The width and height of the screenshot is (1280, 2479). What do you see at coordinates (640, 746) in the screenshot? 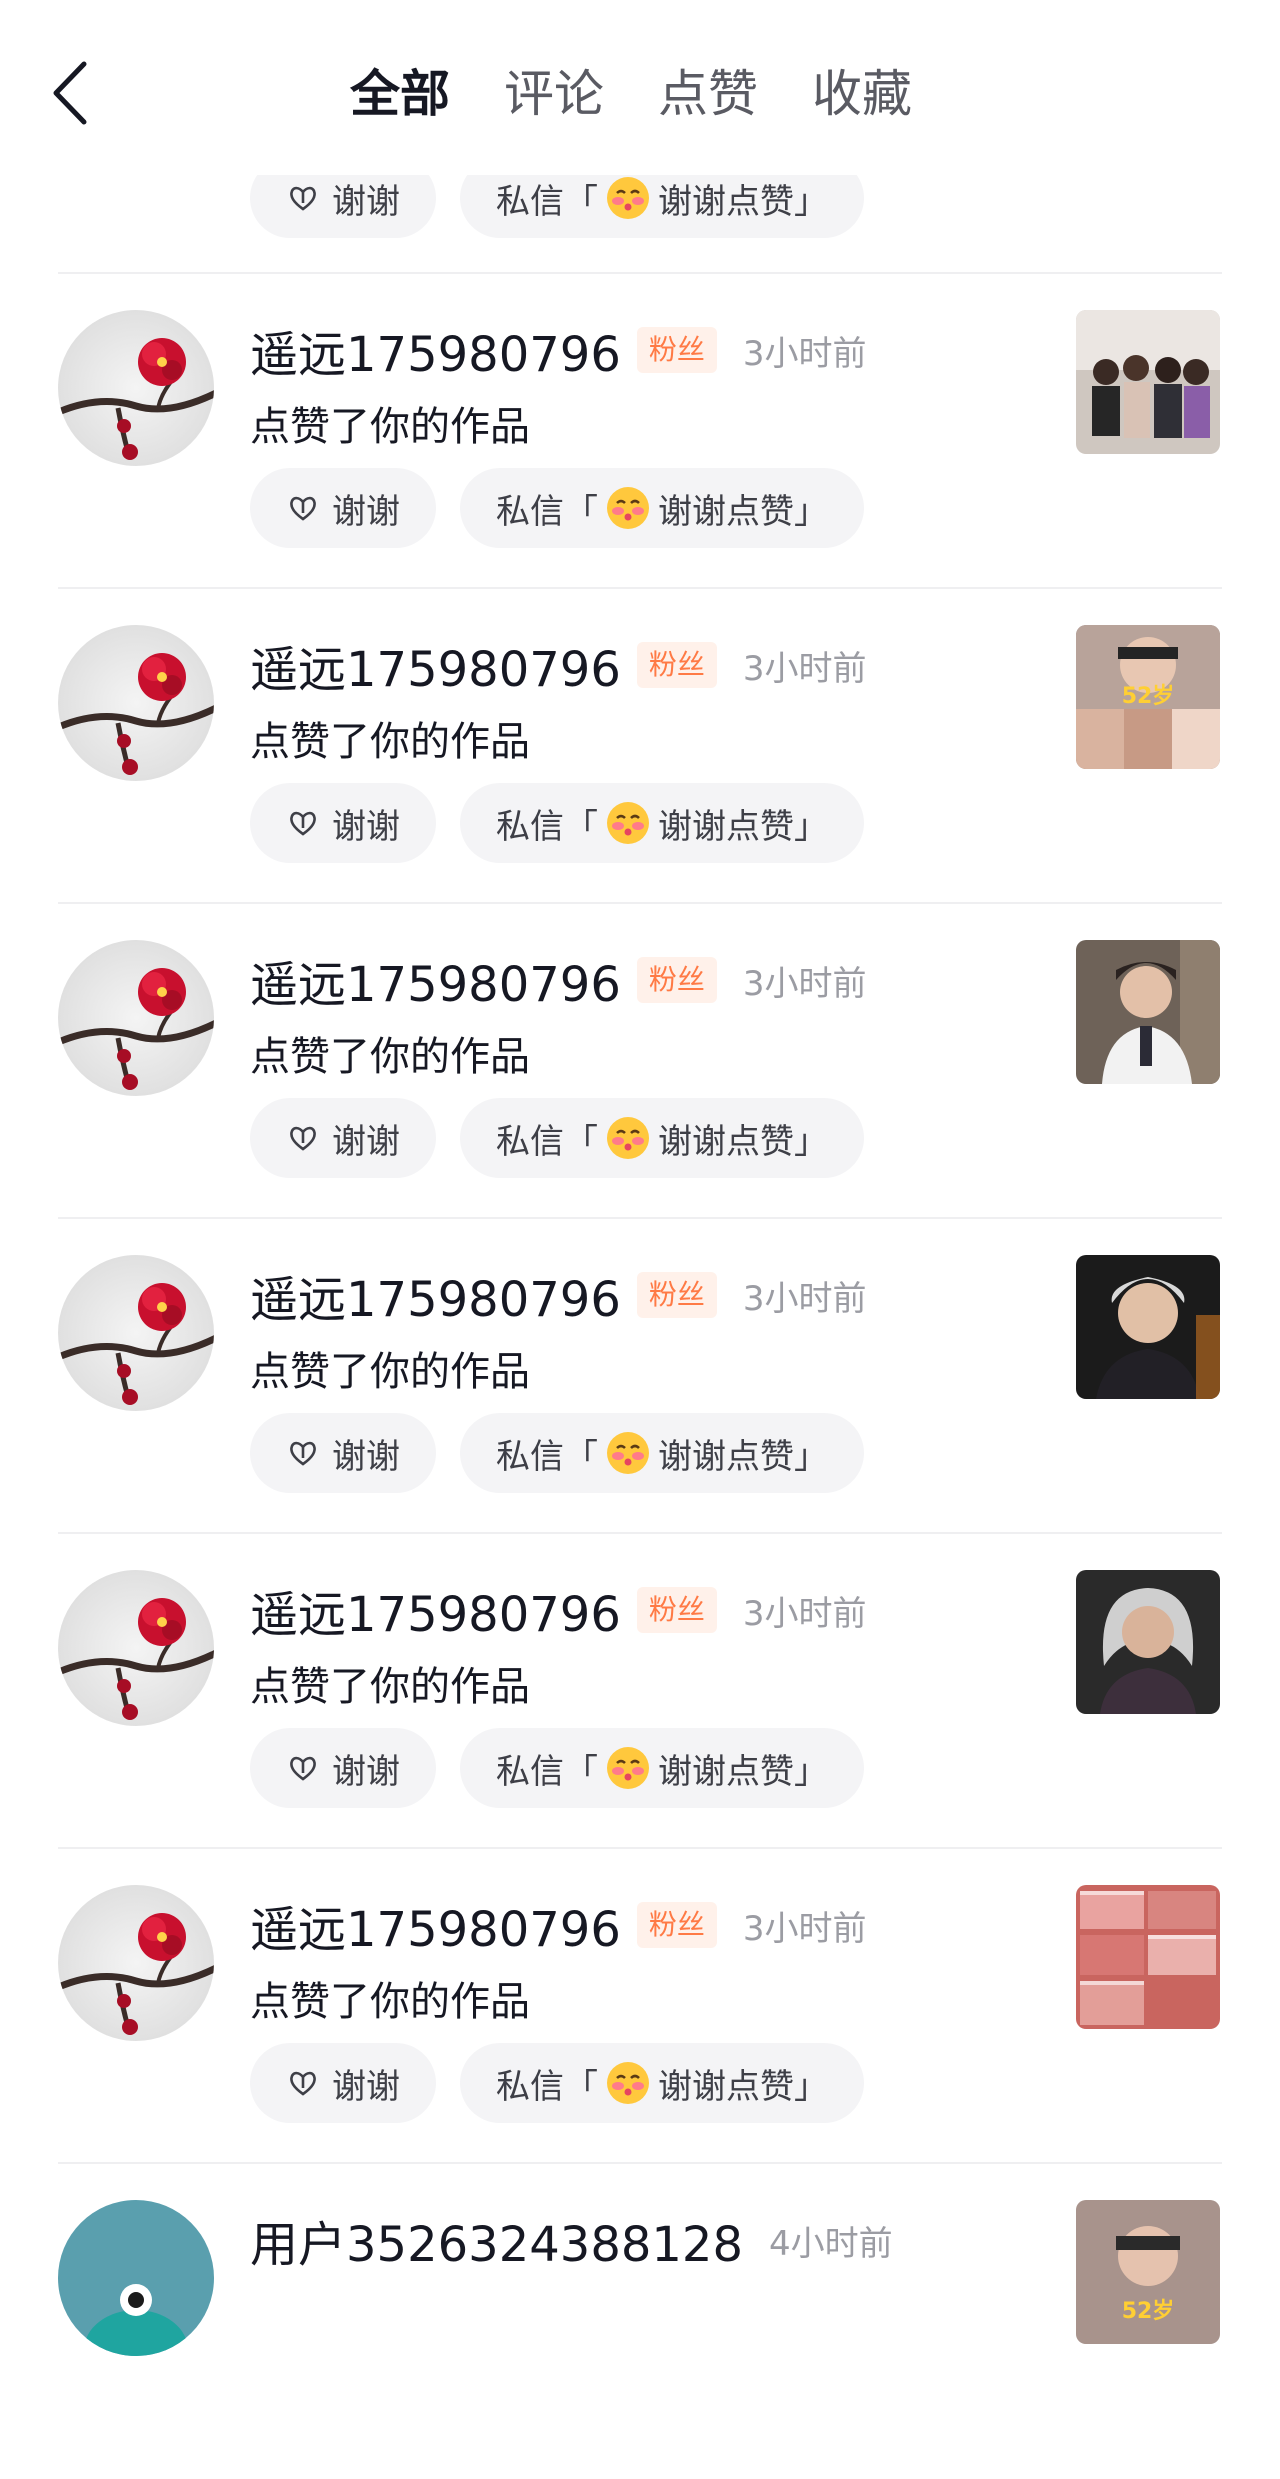
I see `list-item: 遥远175980796 粉丝 3小时前点赞了你的作品谢谢 私信「 谢谢点赞」 52岁` at bounding box center [640, 746].